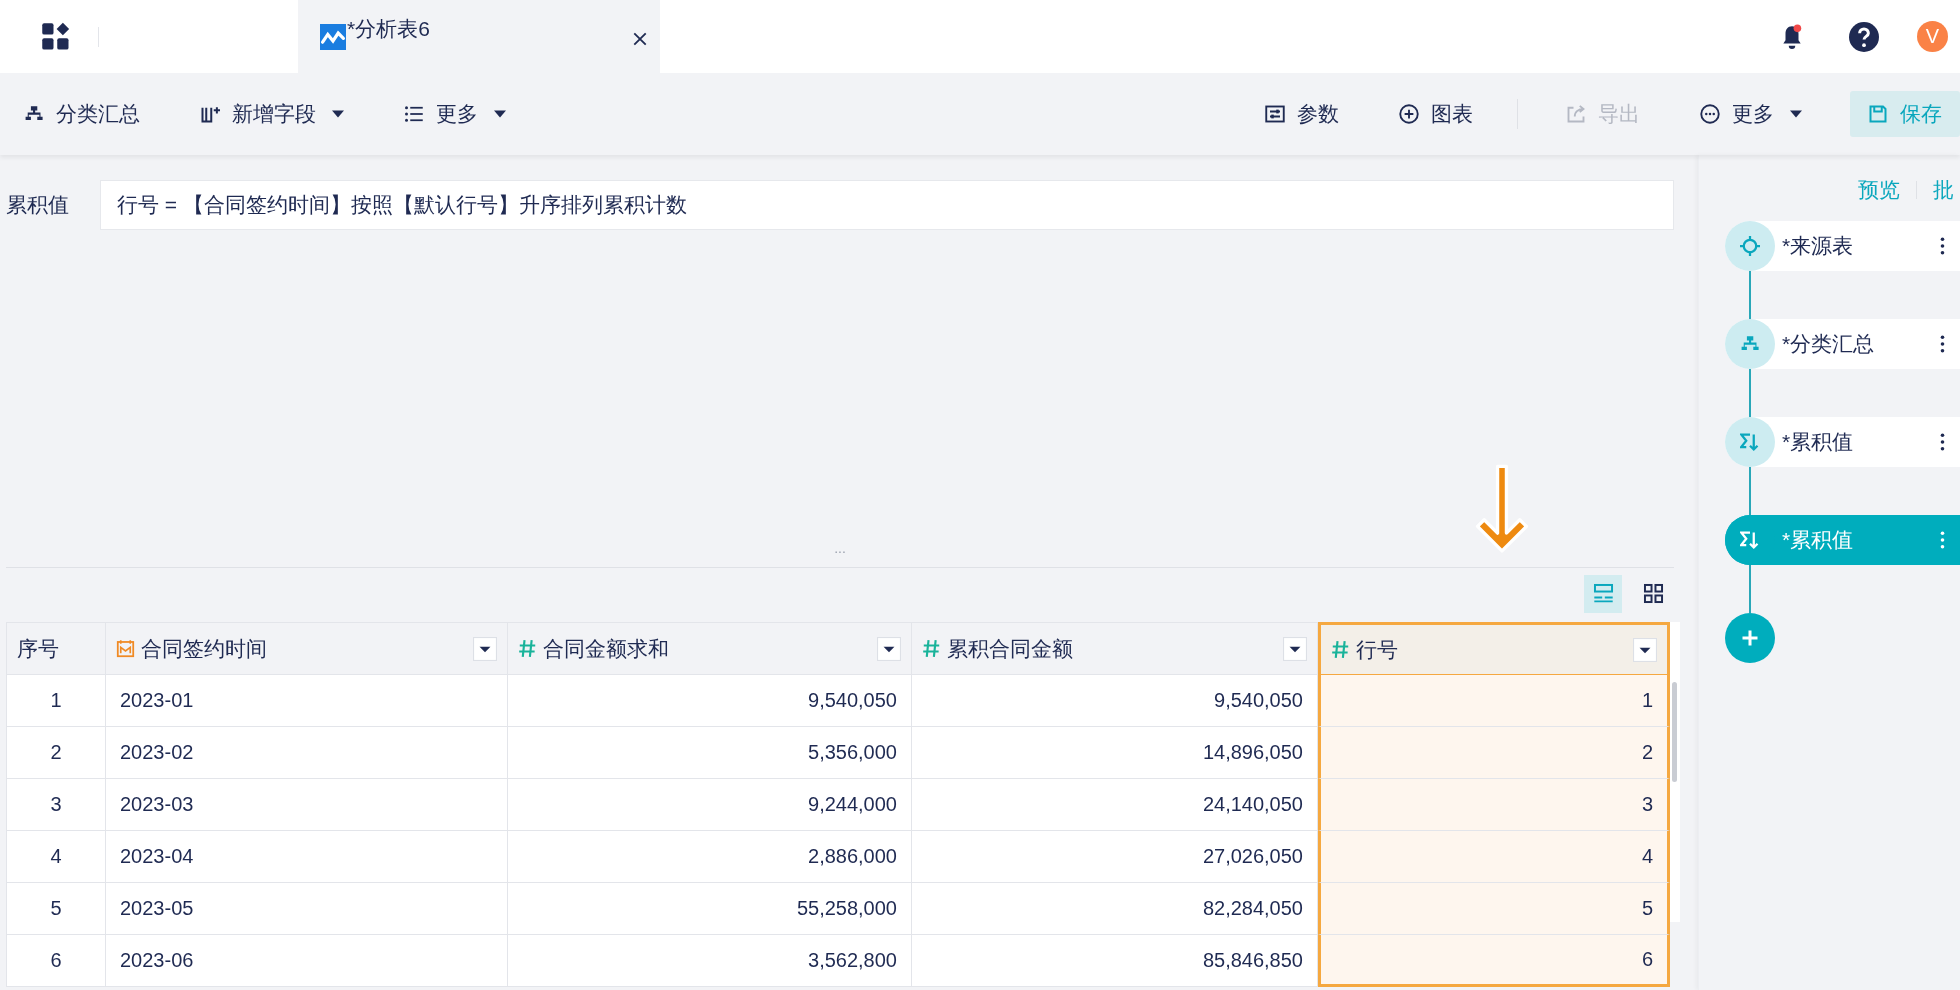  I want to click on more-icon, so click(1710, 114).